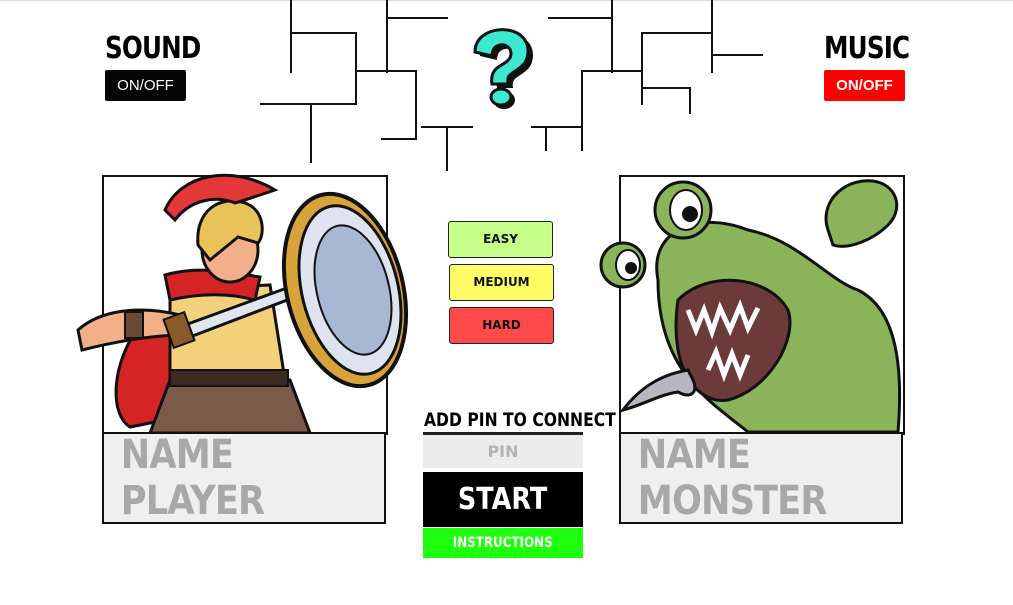 Image resolution: width=1013 pixels, height=605 pixels. What do you see at coordinates (864, 85) in the screenshot?
I see `music-toggle-button: ON/OFF` at bounding box center [864, 85].